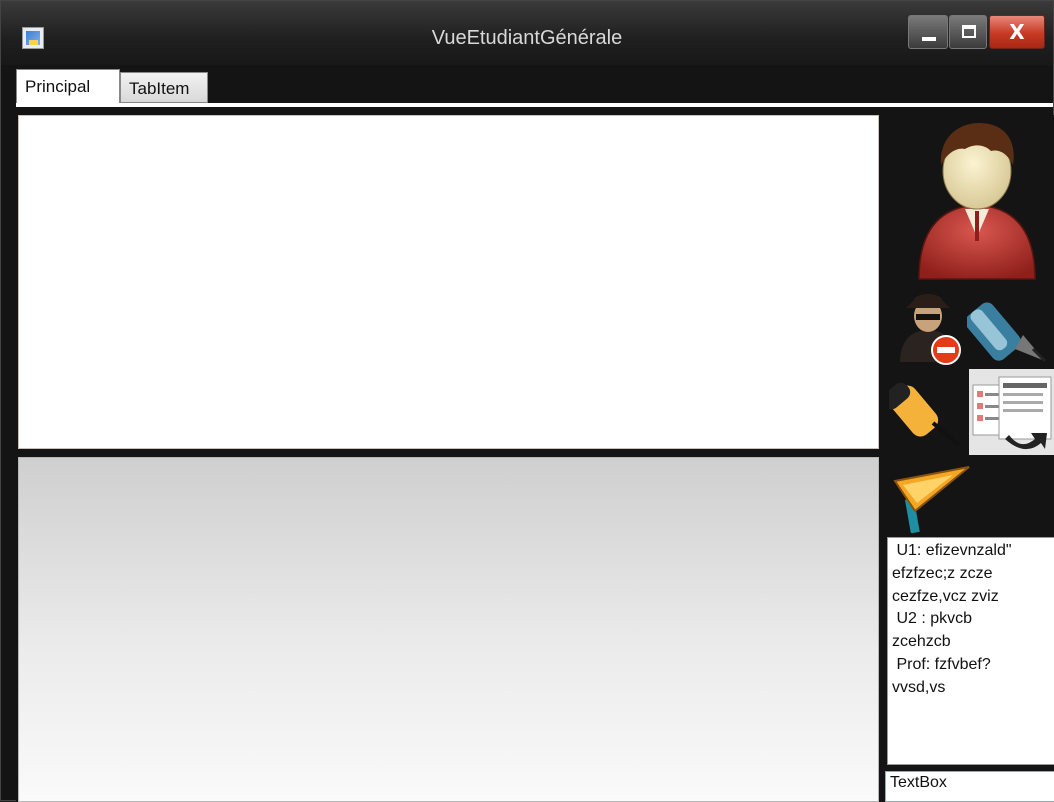 The width and height of the screenshot is (1054, 802). I want to click on tab-strip: Principal TabItem, so click(534, 84).